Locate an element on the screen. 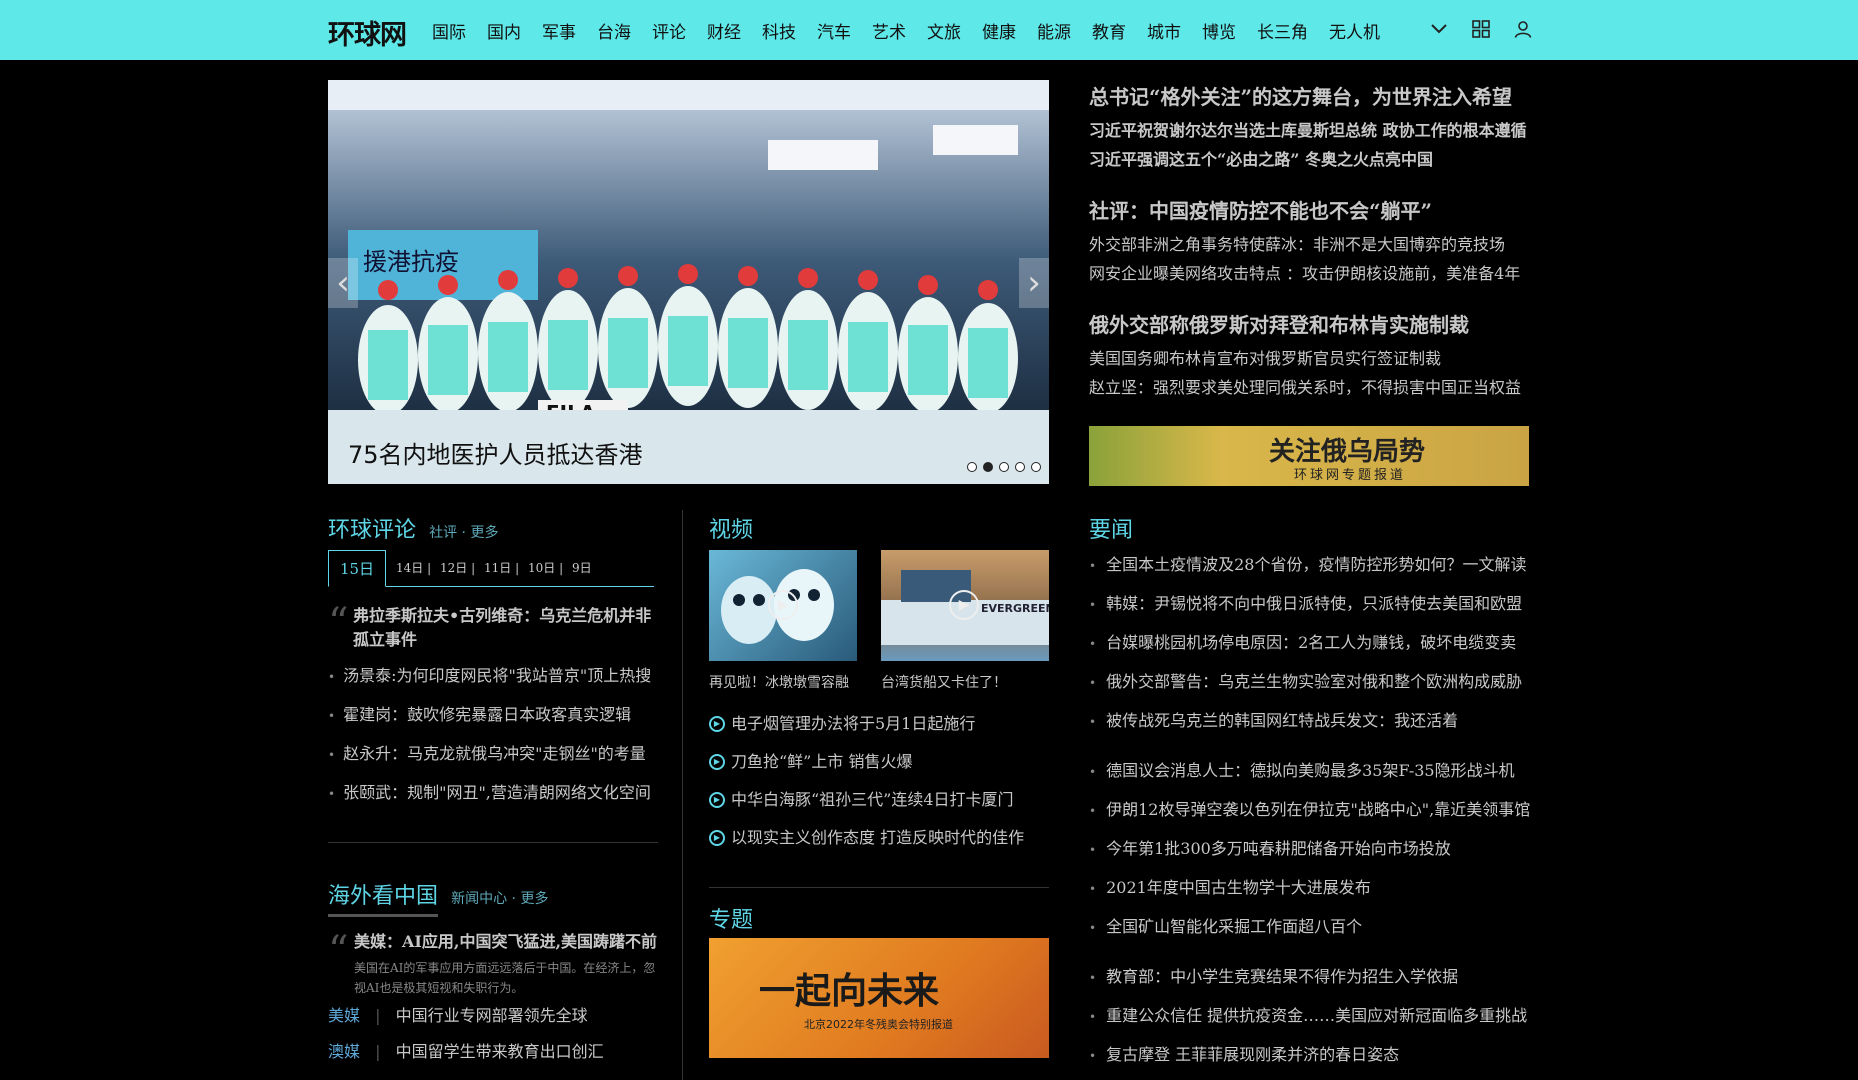 This screenshot has width=1858, height=1080. list-item: 2021年度中国古生物学十大进展发布 is located at coordinates (1314, 888).